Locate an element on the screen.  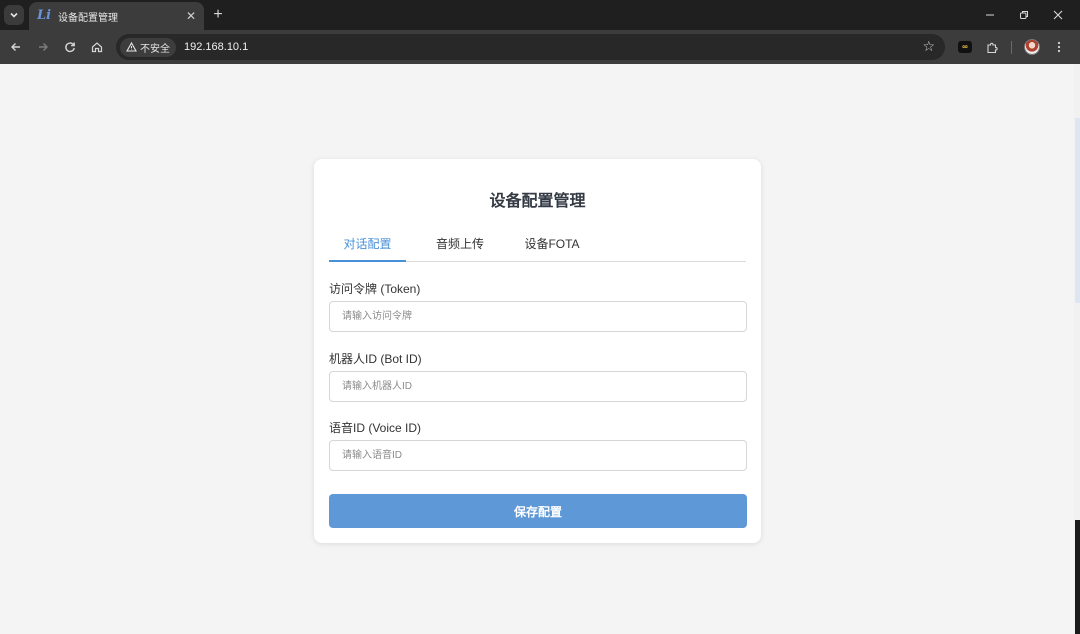
bookmark-star-icon: ☆ is located at coordinates (928, 46).